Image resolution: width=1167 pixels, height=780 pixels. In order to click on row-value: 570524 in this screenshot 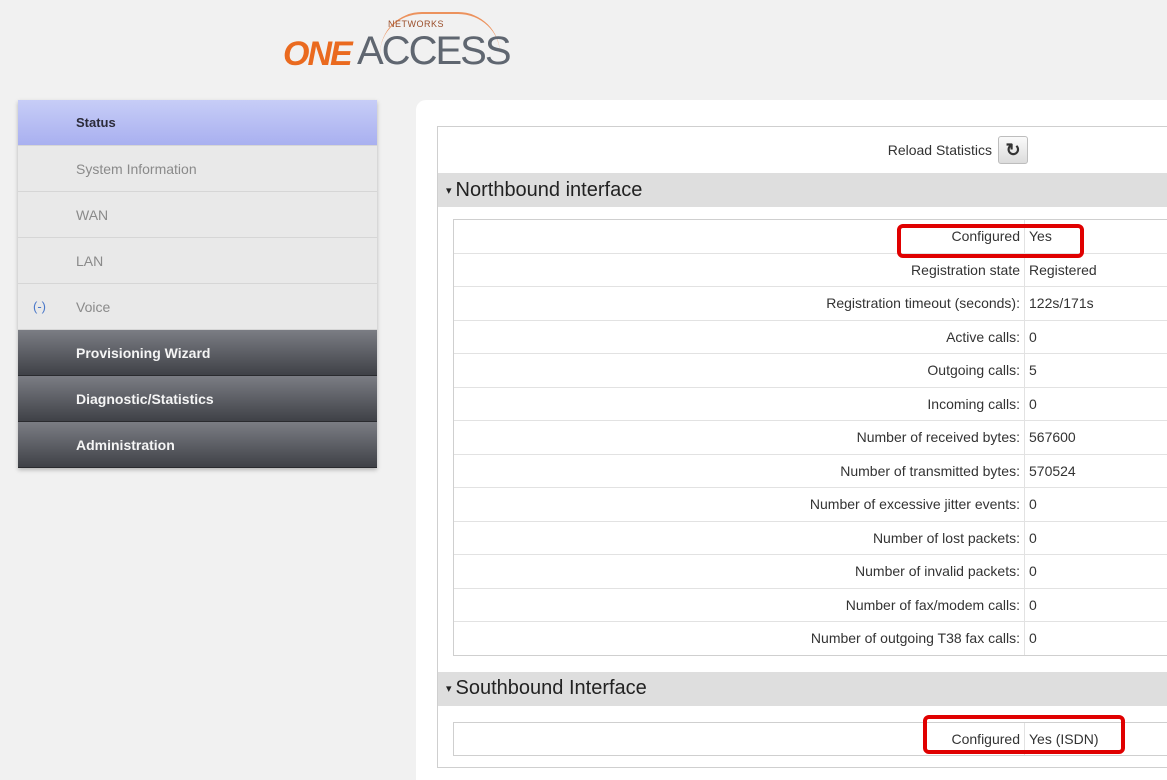, I will do `click(1050, 470)`.